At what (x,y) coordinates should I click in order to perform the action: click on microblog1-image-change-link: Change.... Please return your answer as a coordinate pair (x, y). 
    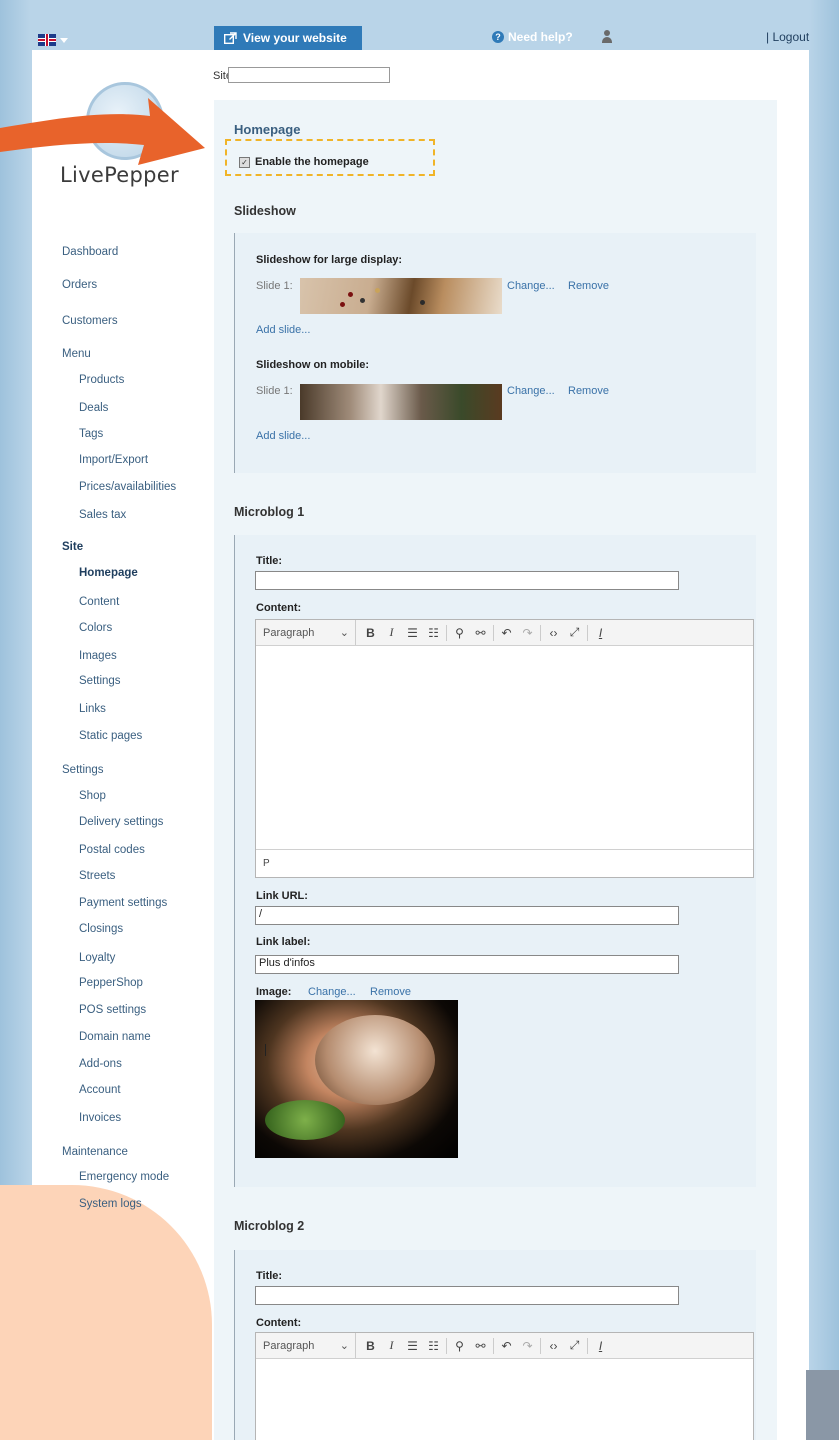
    Looking at the image, I should click on (332, 992).